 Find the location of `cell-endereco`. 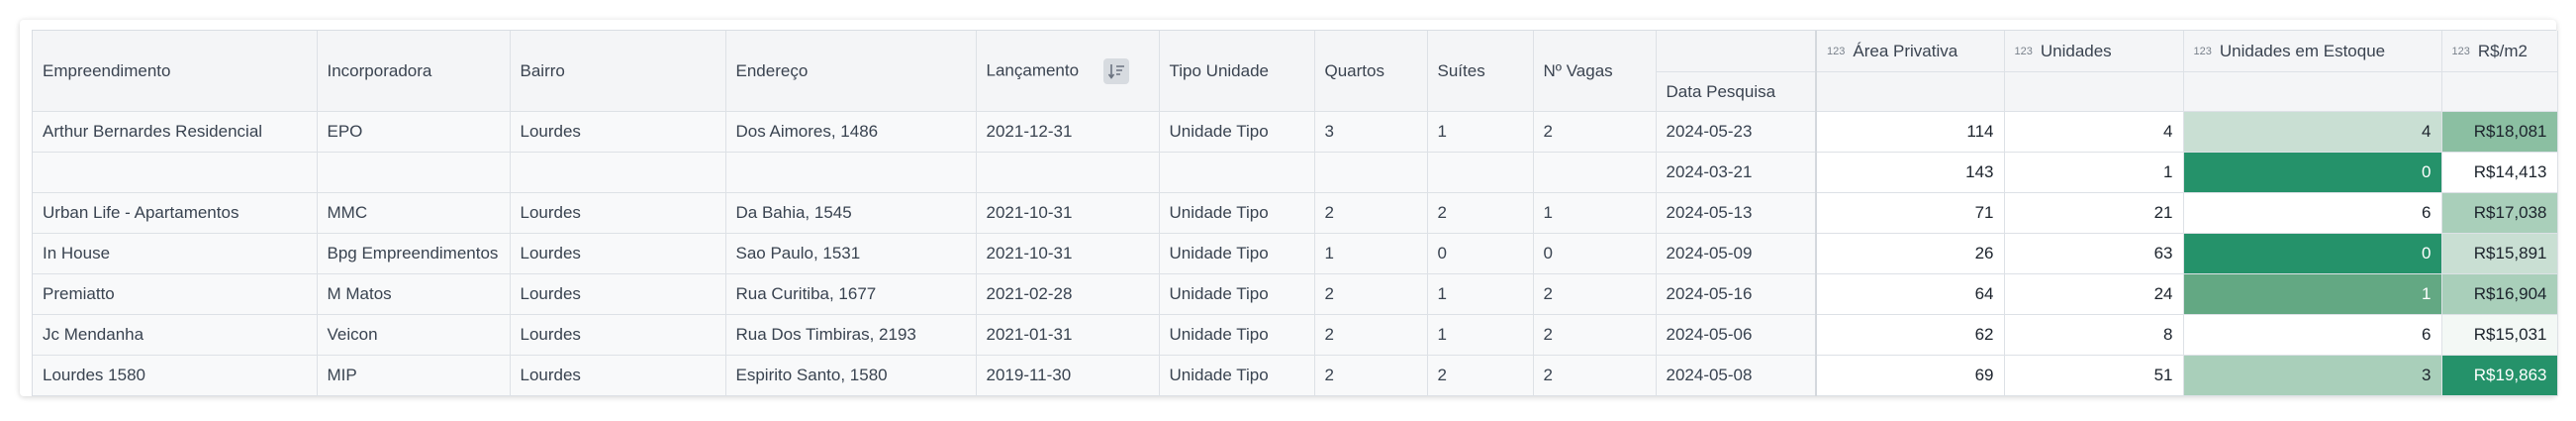

cell-endereco is located at coordinates (851, 173).